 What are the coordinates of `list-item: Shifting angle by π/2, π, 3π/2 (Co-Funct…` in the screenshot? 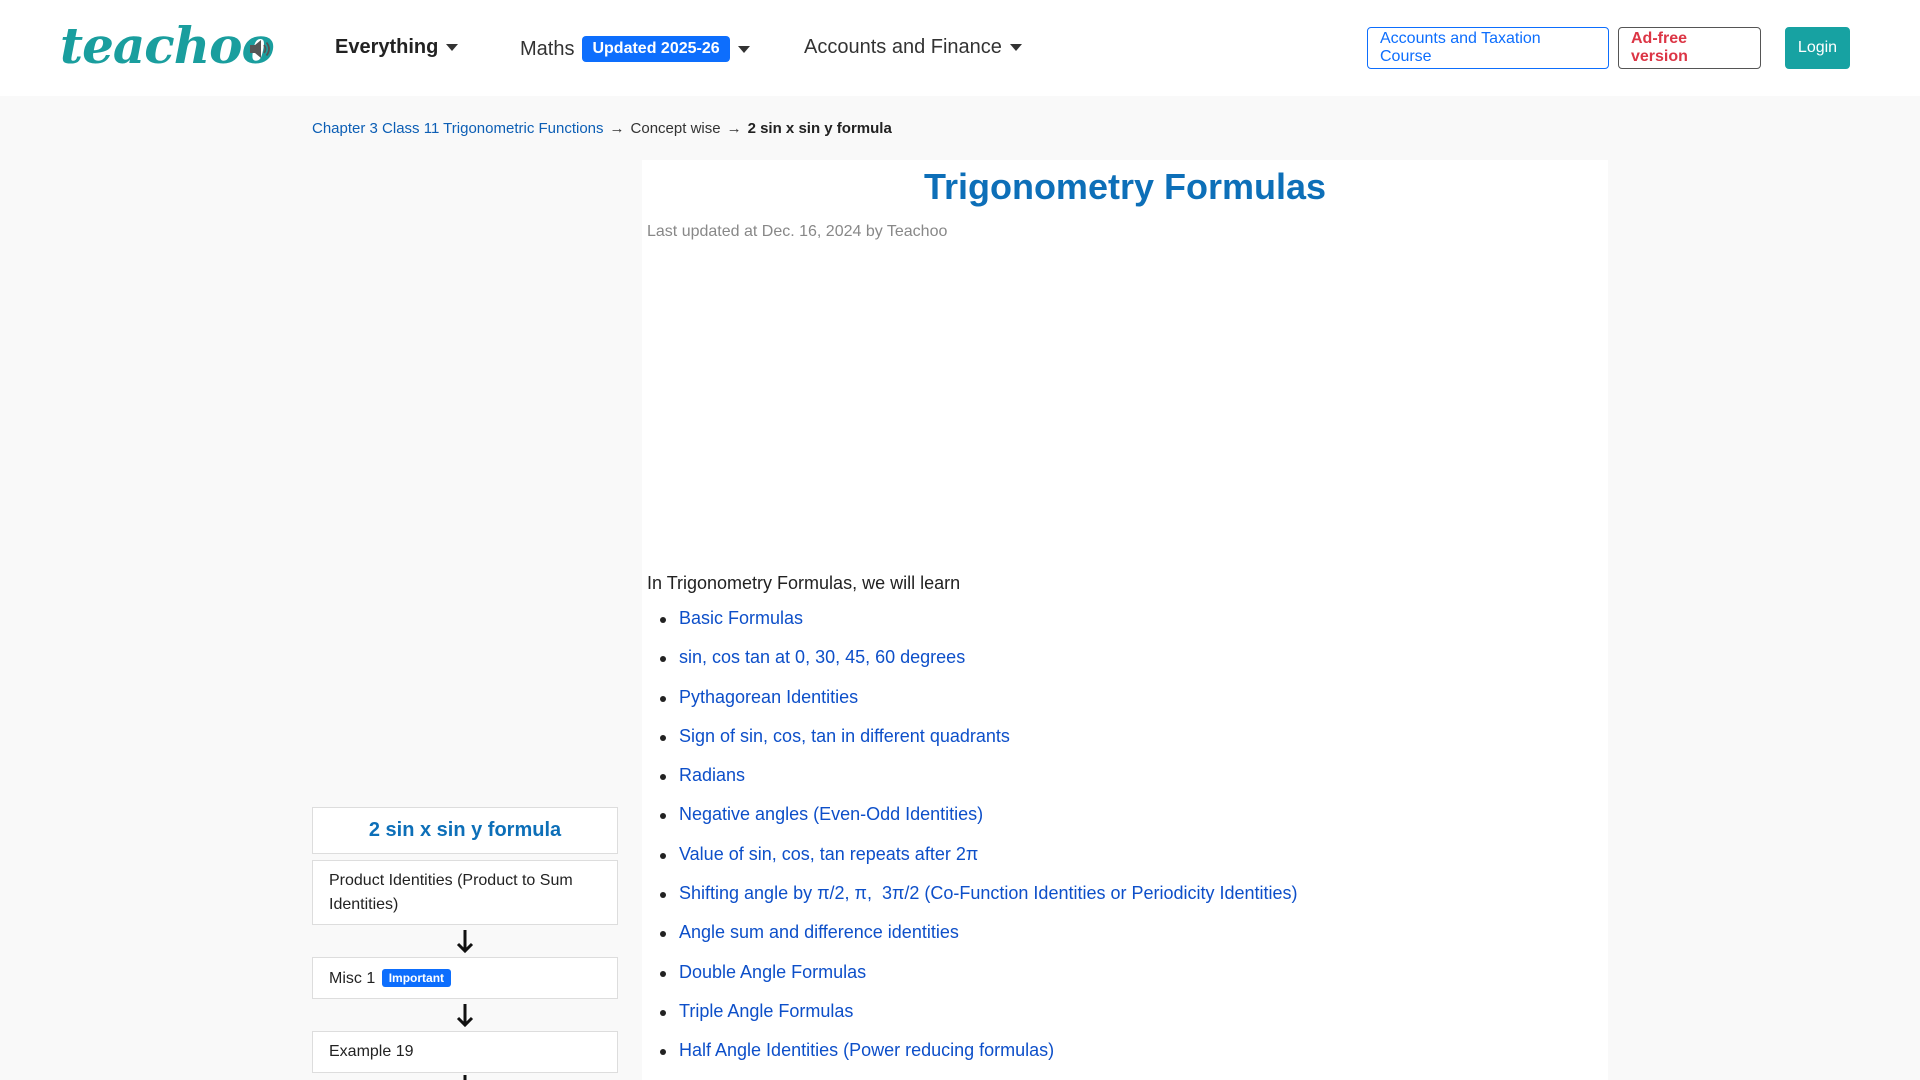 It's located at (979, 902).